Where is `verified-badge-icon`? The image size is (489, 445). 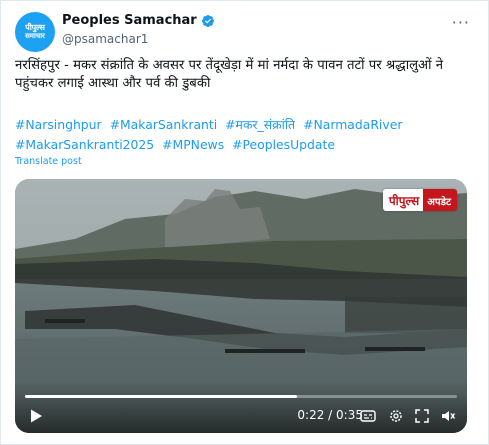 verified-badge-icon is located at coordinates (208, 21).